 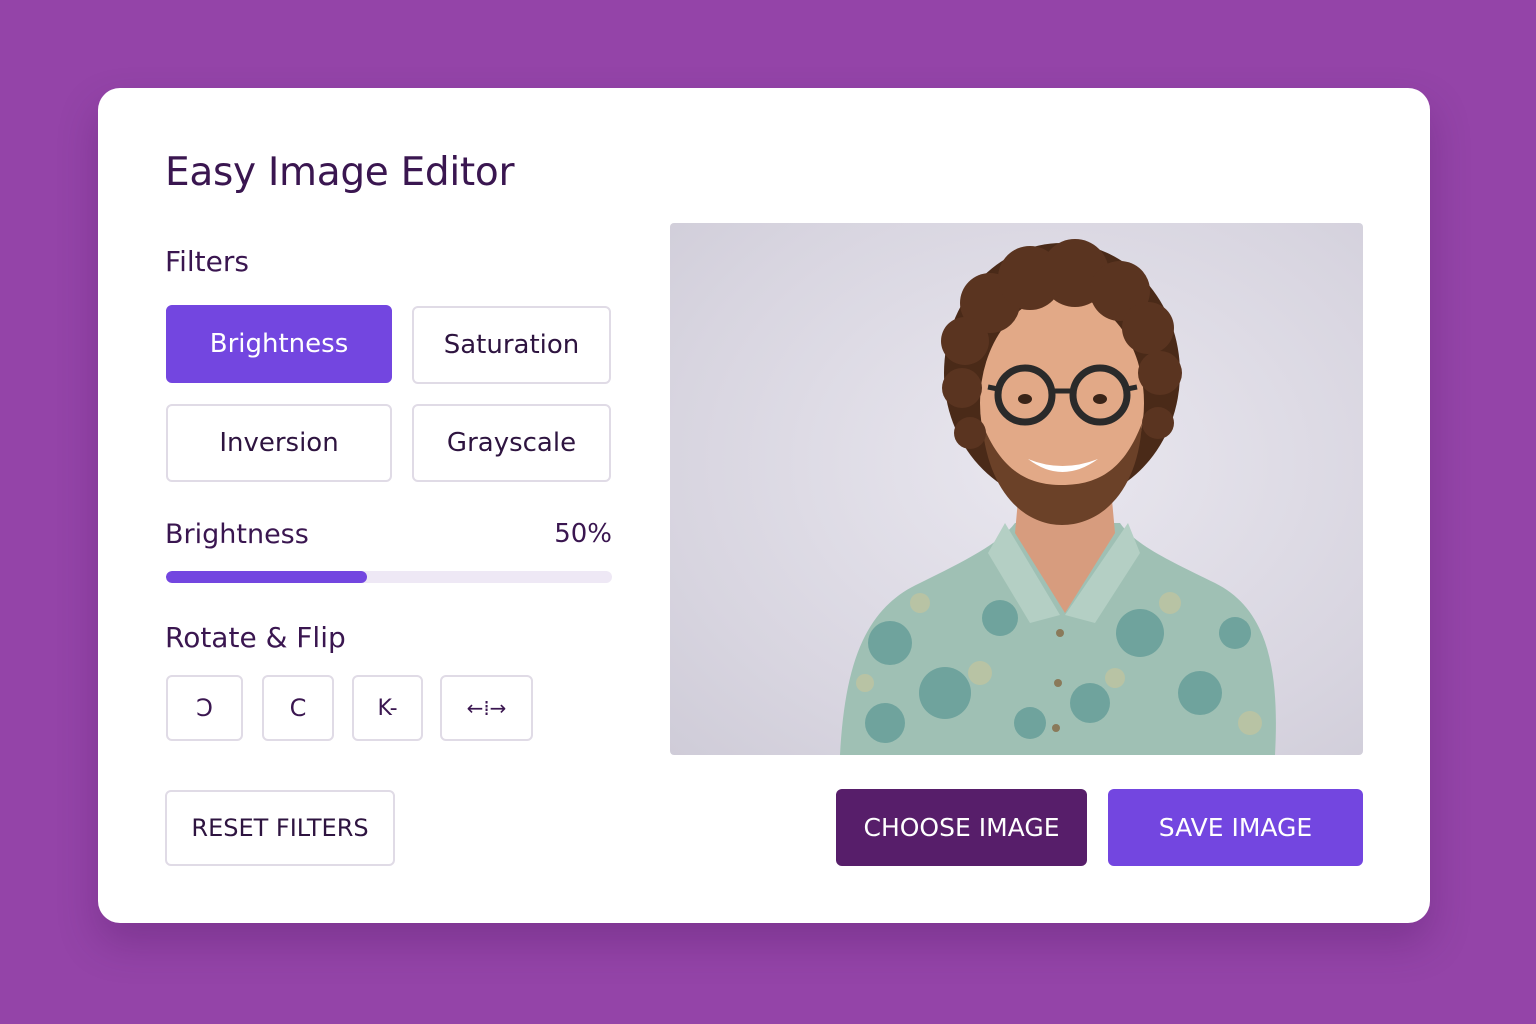 What do you see at coordinates (279, 344) in the screenshot?
I see `filter-brightness-button: Brightness` at bounding box center [279, 344].